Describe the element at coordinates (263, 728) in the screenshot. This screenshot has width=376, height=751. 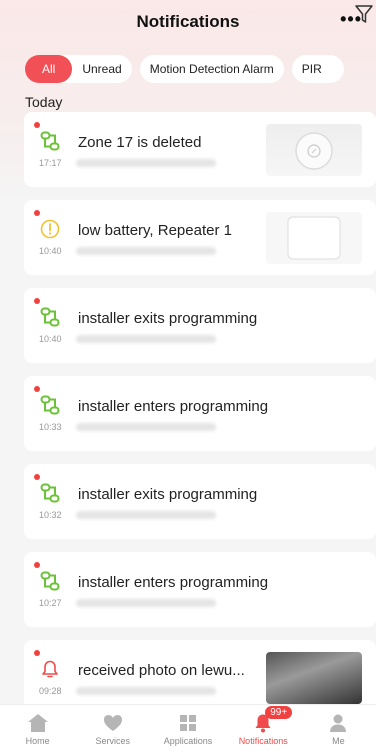
I see `tab-notifications: 99+ Notifications` at that location.